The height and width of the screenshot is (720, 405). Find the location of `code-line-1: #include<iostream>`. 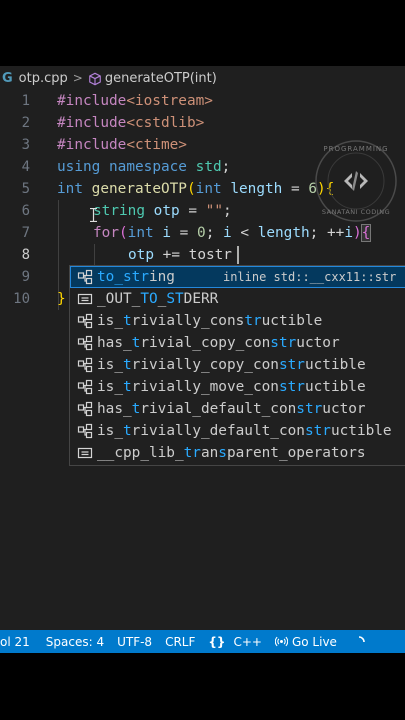

code-line-1: #include<iostream> is located at coordinates (135, 101).